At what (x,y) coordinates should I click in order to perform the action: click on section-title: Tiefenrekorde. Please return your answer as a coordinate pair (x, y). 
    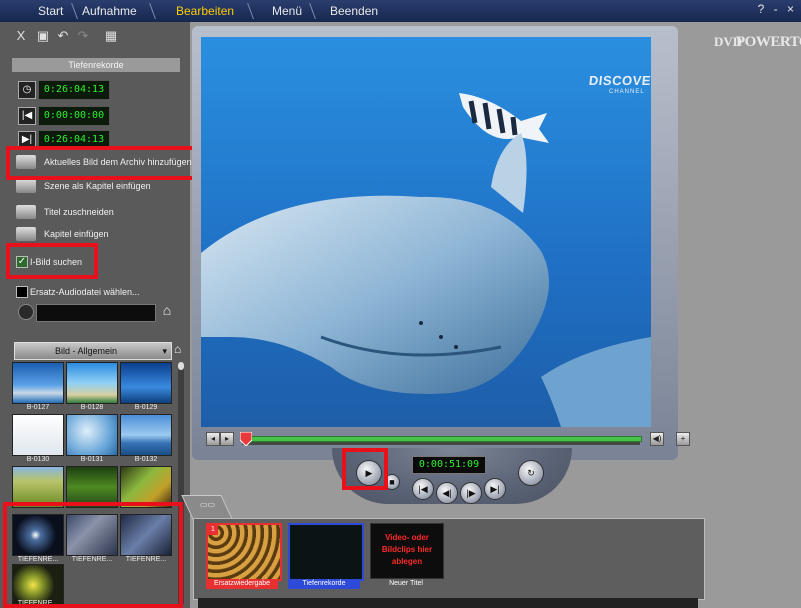
    Looking at the image, I should click on (96, 65).